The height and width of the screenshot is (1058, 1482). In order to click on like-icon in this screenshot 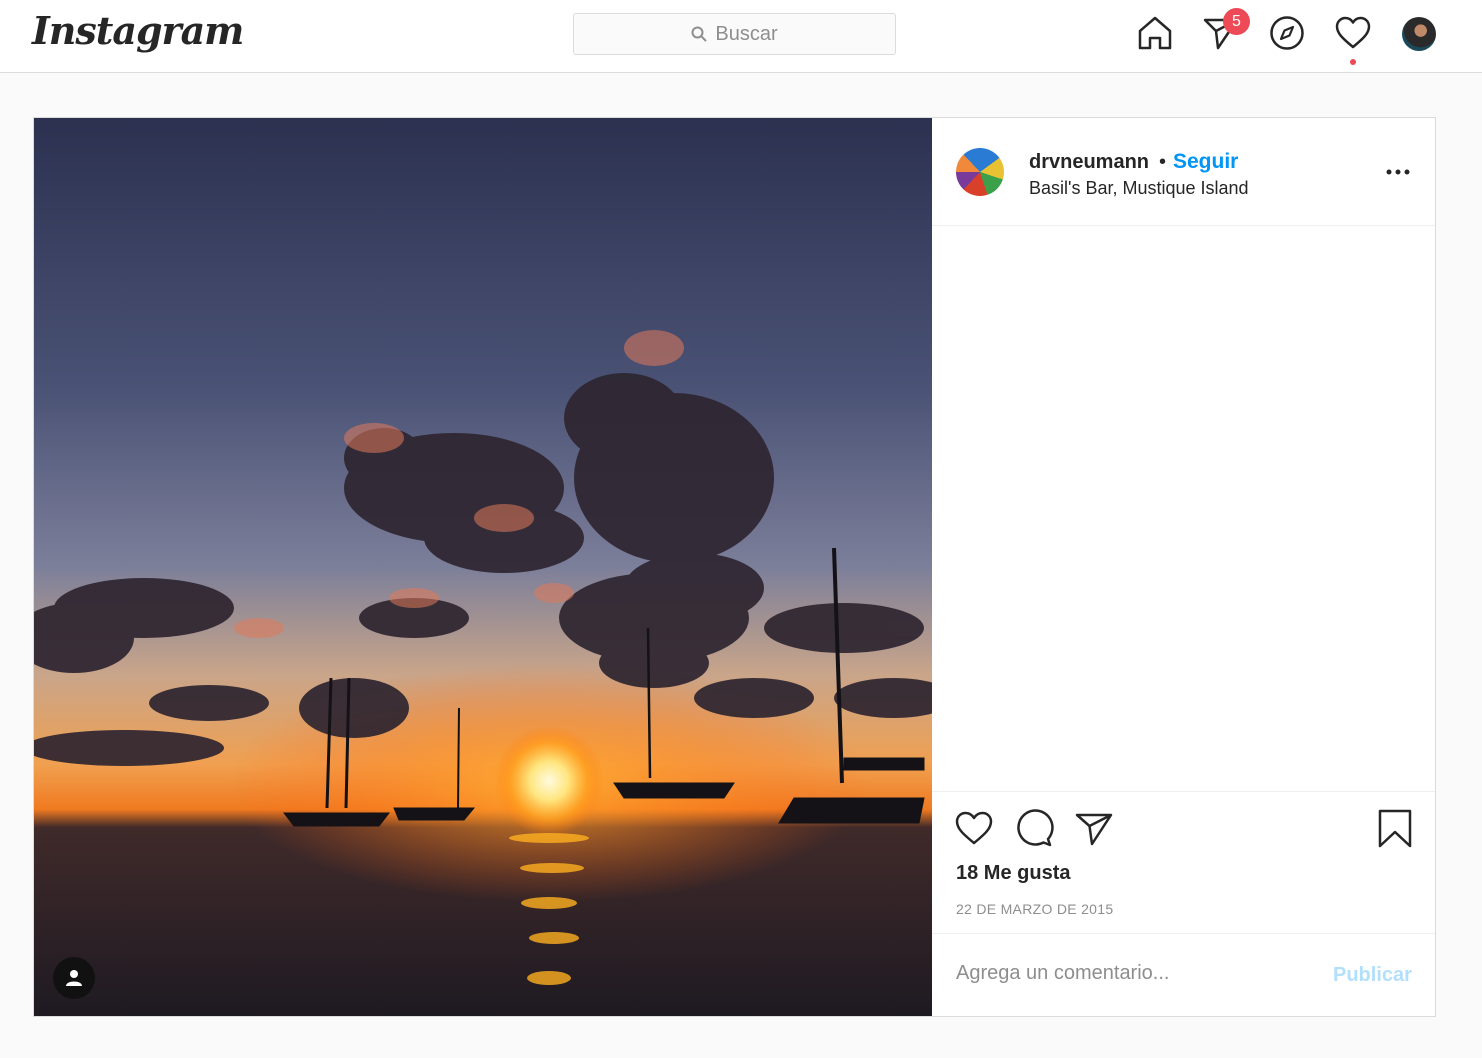, I will do `click(974, 828)`.